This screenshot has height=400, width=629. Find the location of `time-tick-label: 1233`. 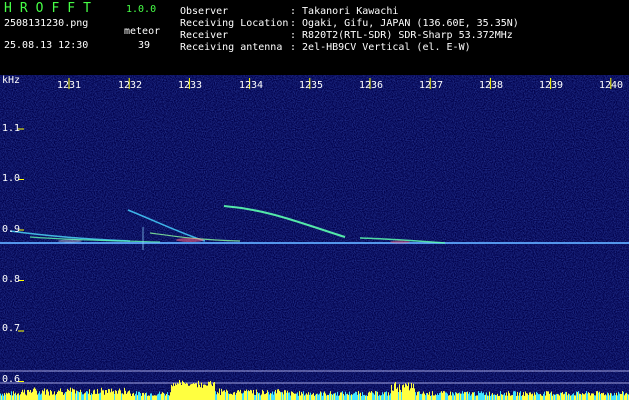

time-tick-label: 1233 is located at coordinates (190, 85).